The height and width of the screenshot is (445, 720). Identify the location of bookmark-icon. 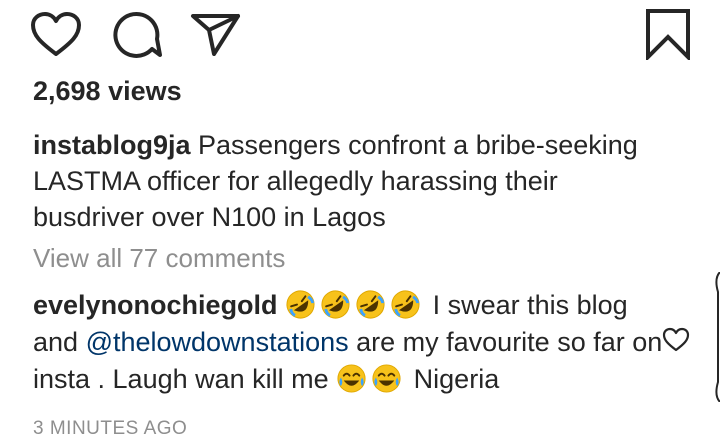
(668, 34).